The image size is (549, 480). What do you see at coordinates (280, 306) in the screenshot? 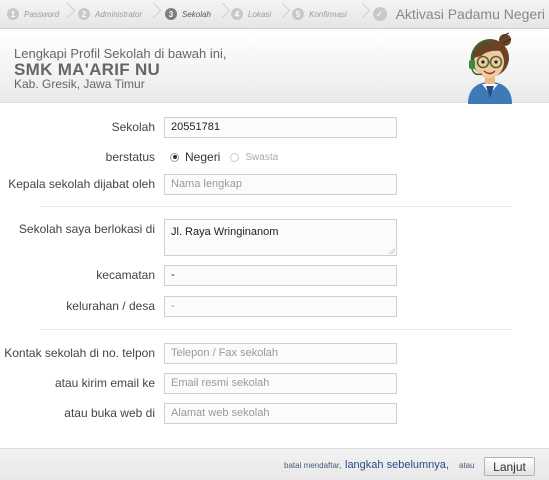
I see `kelurahan-select: -` at bounding box center [280, 306].